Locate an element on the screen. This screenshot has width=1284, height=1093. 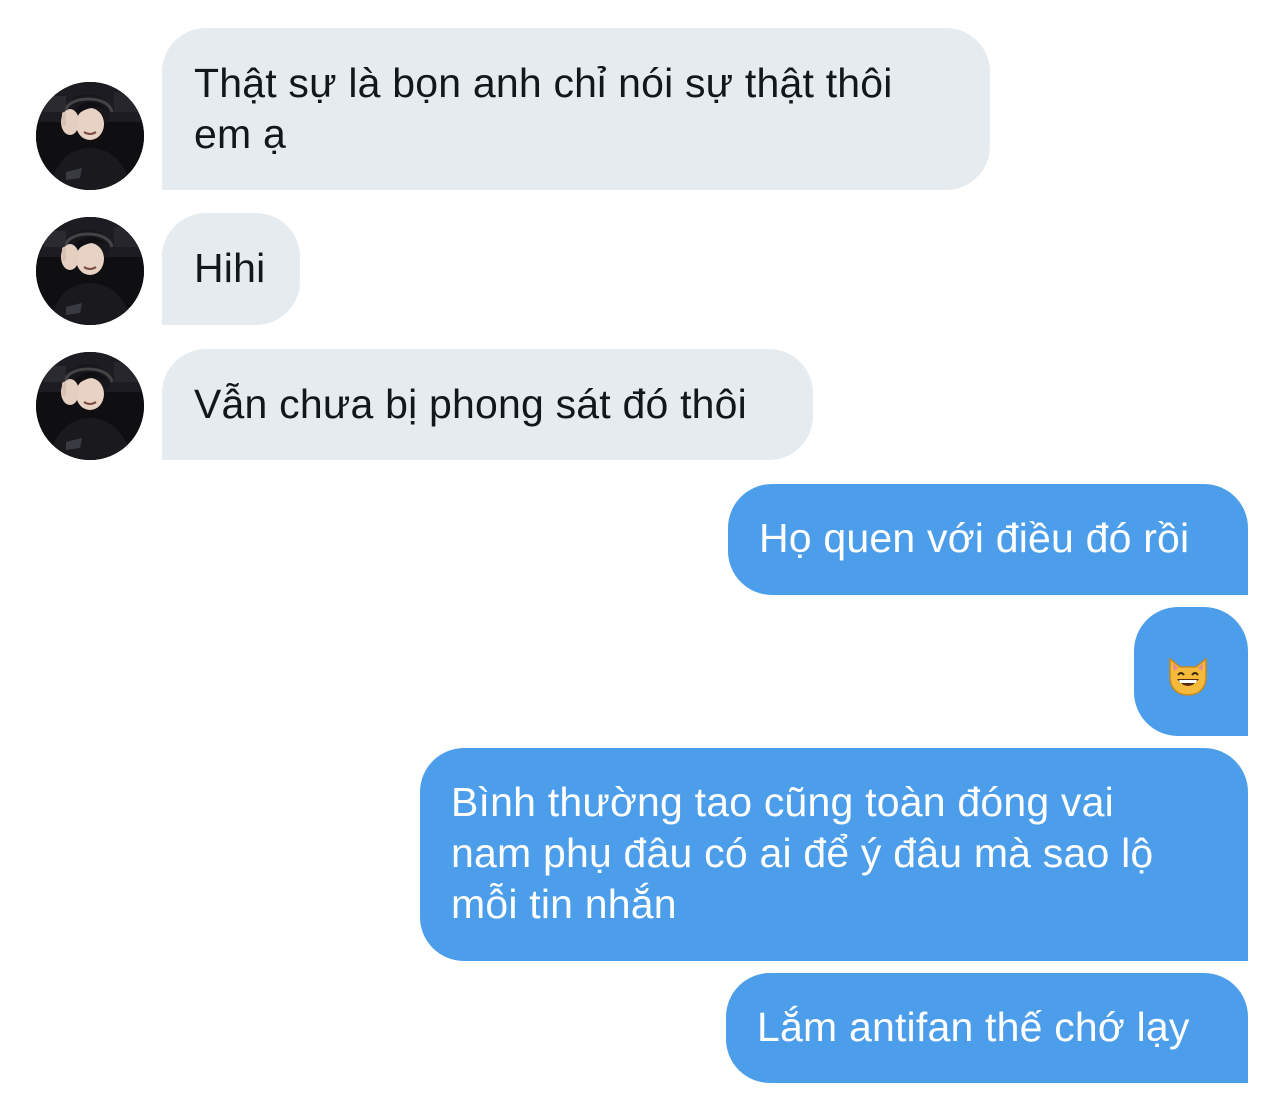
message-text-line: Họ quen với điều đó rồi is located at coordinates (974, 538).